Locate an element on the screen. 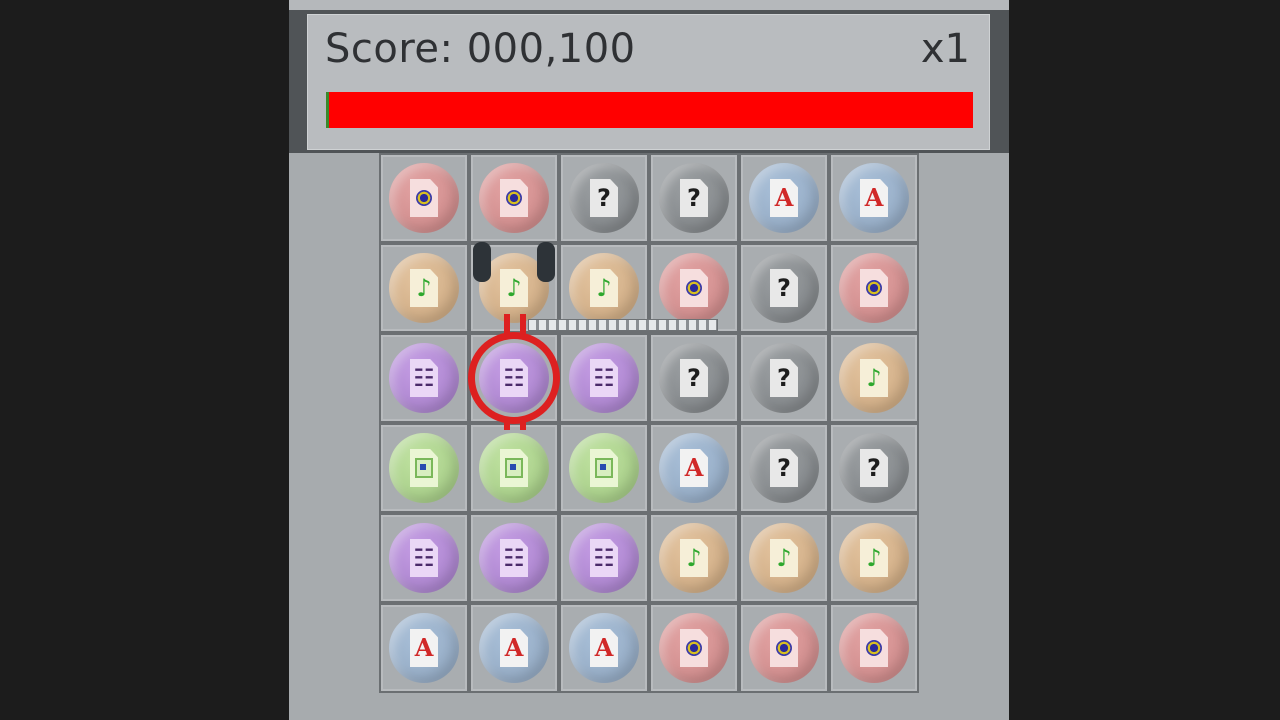  score-label: Score: 000,100 is located at coordinates (480, 49).